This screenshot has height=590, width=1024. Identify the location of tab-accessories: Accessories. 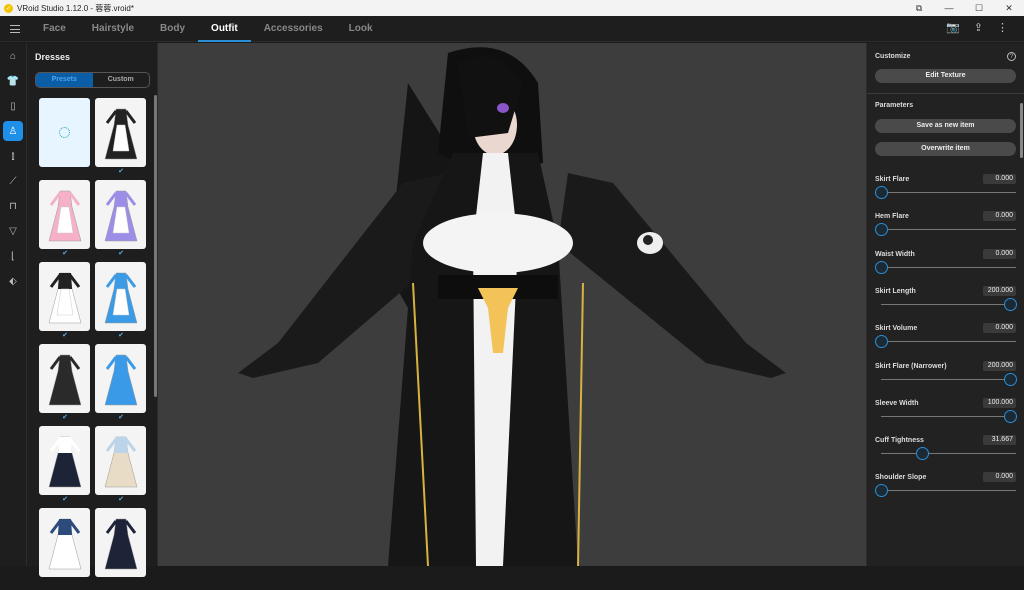
(293, 29).